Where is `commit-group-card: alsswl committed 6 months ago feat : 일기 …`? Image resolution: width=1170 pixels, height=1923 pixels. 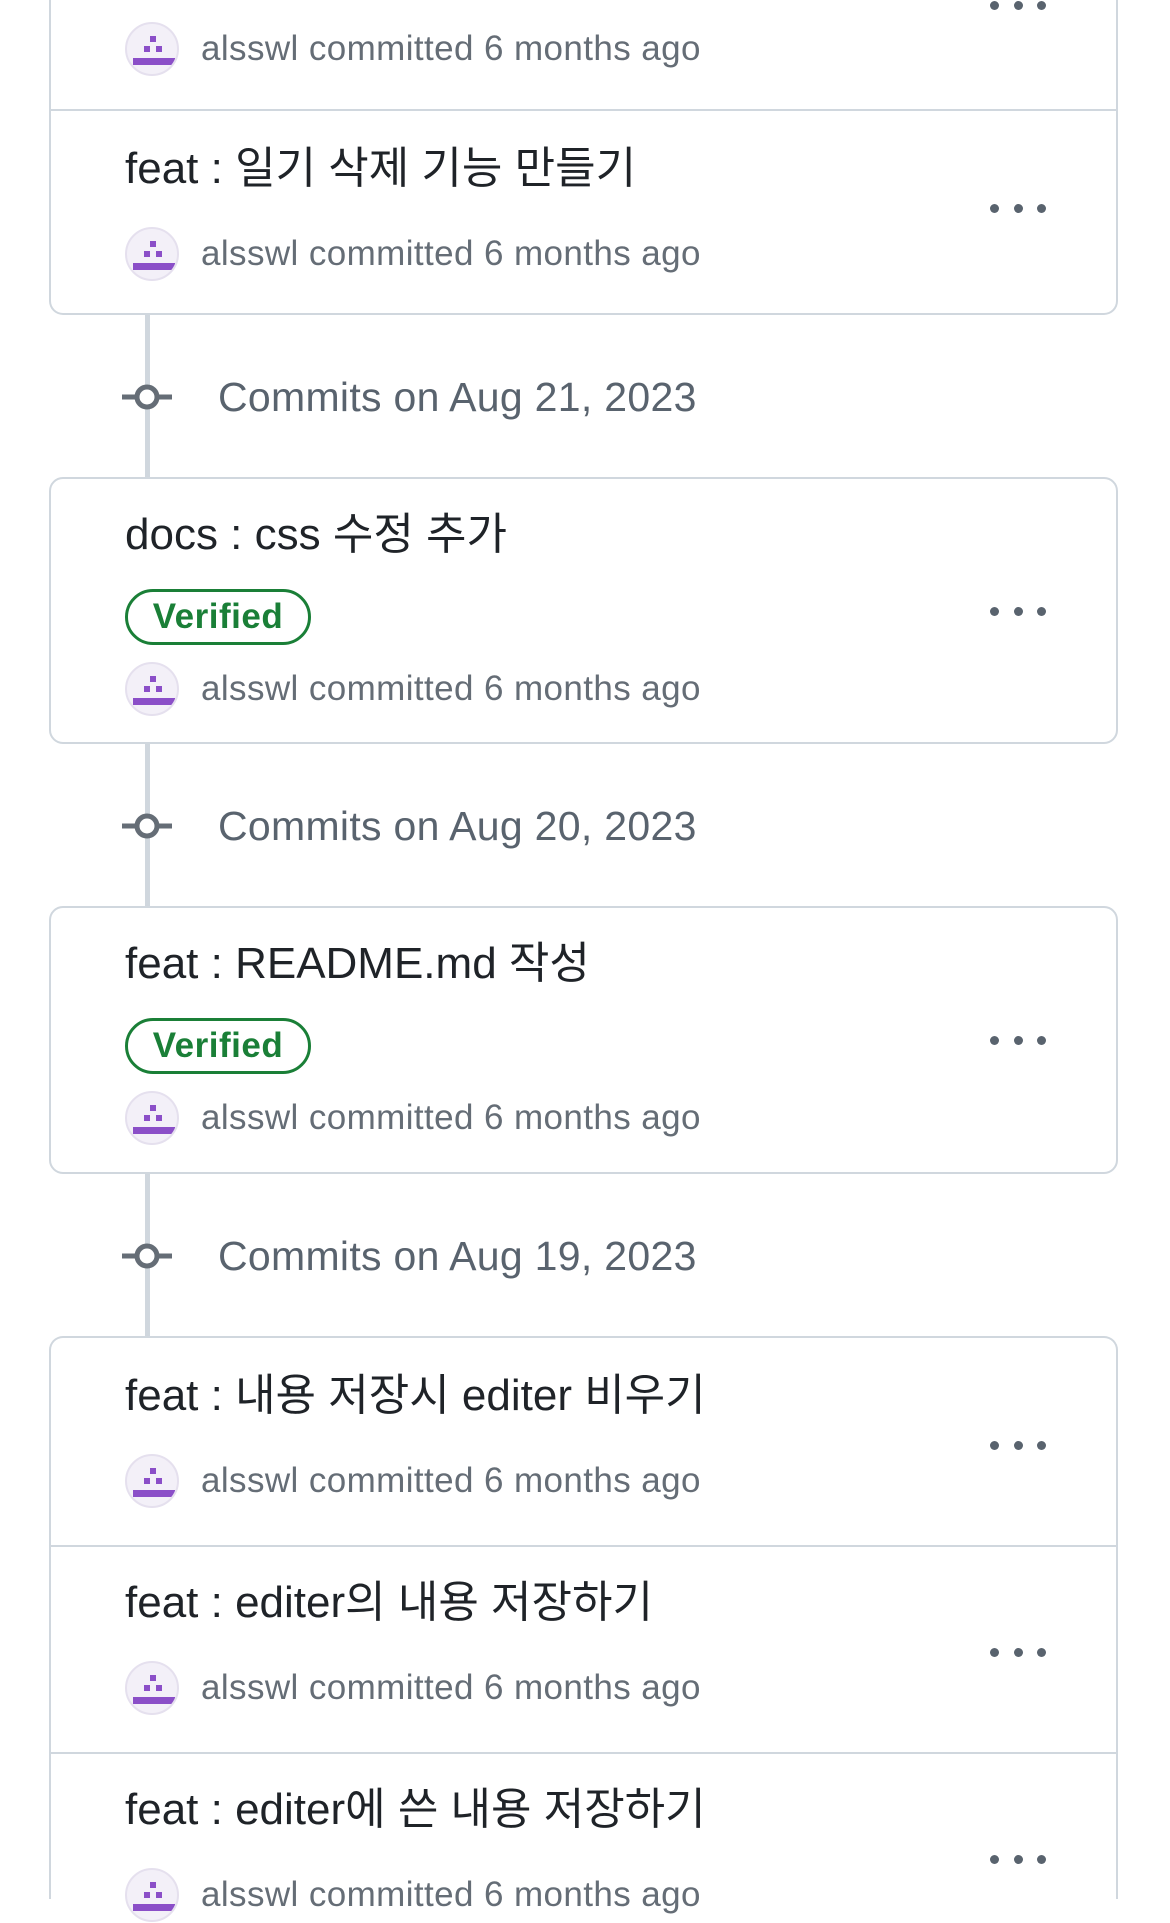
commit-group-card: alsswl committed 6 months ago feat : 일기 … is located at coordinates (583, 157).